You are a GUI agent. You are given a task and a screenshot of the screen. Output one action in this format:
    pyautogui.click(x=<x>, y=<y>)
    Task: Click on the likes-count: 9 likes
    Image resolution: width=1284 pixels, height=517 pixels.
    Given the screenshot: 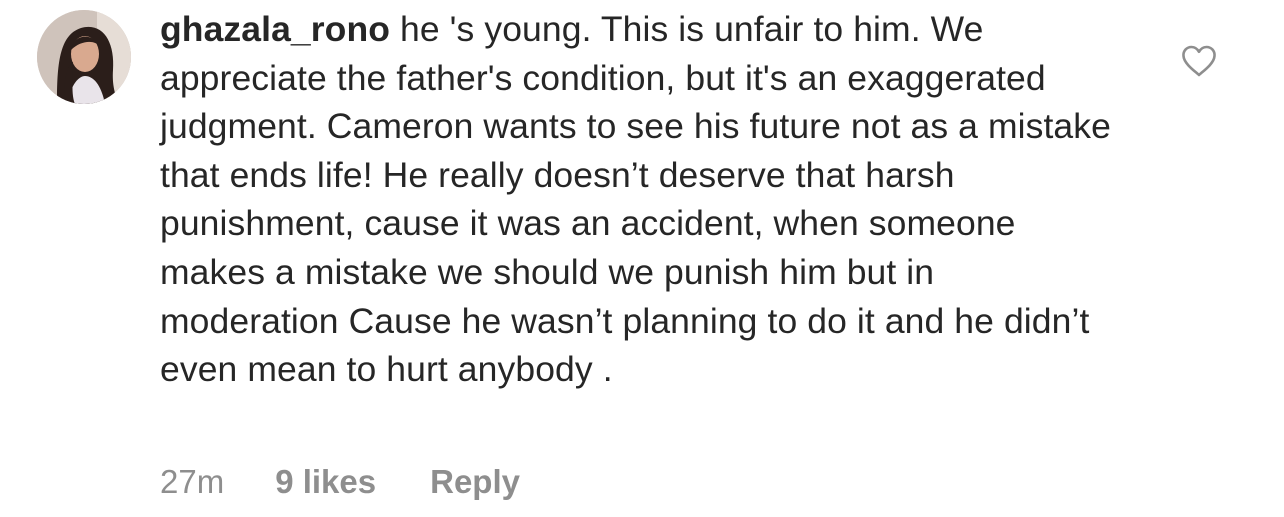 What is the action you would take?
    pyautogui.click(x=325, y=482)
    